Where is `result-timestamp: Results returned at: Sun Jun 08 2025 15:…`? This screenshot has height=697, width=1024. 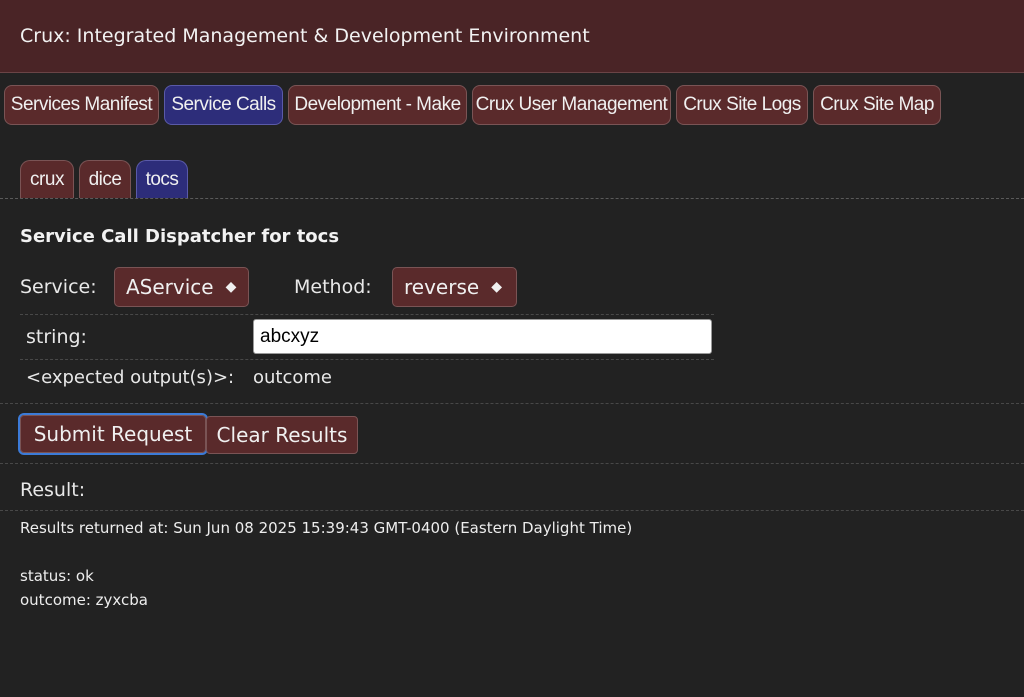 result-timestamp: Results returned at: Sun Jun 08 2025 15:… is located at coordinates (326, 528).